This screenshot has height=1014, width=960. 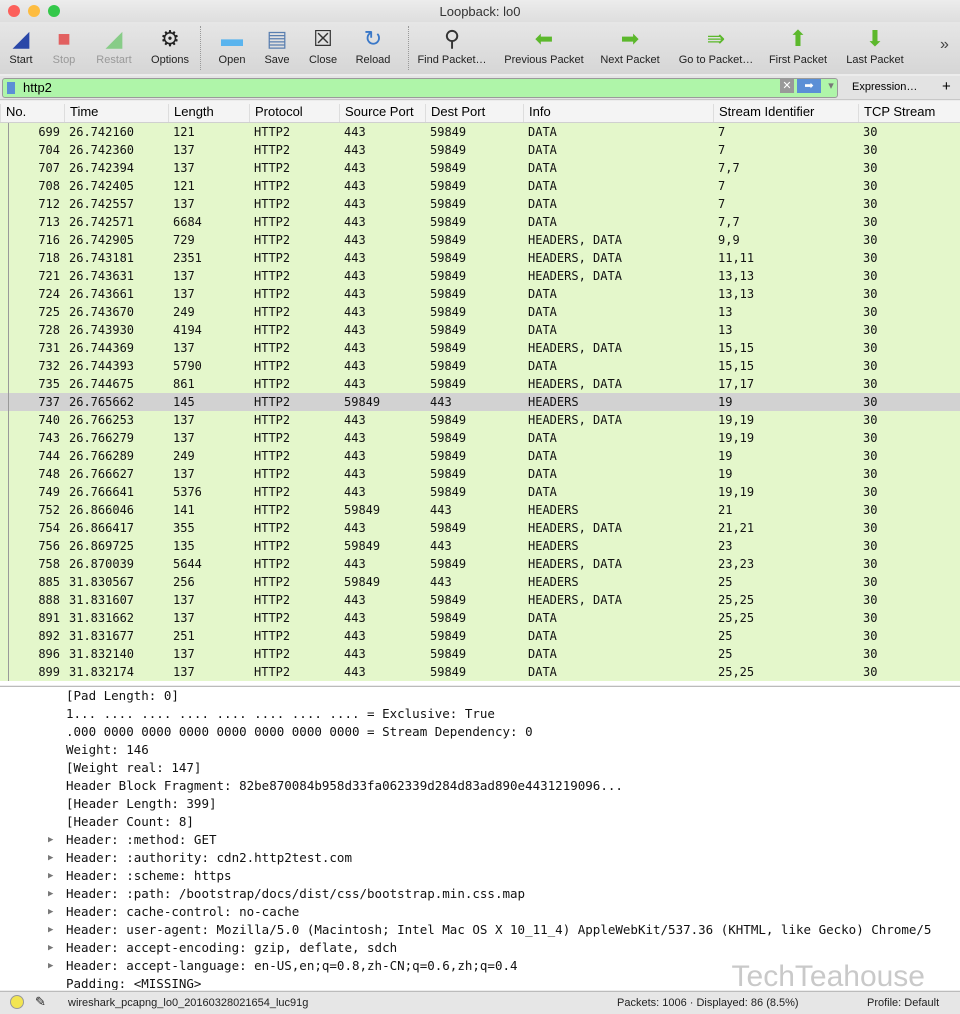 What do you see at coordinates (480, 618) in the screenshot?
I see `packet-row: 891 31.831662 137 HTTP2 443 59849 DATA 25,25 30` at bounding box center [480, 618].